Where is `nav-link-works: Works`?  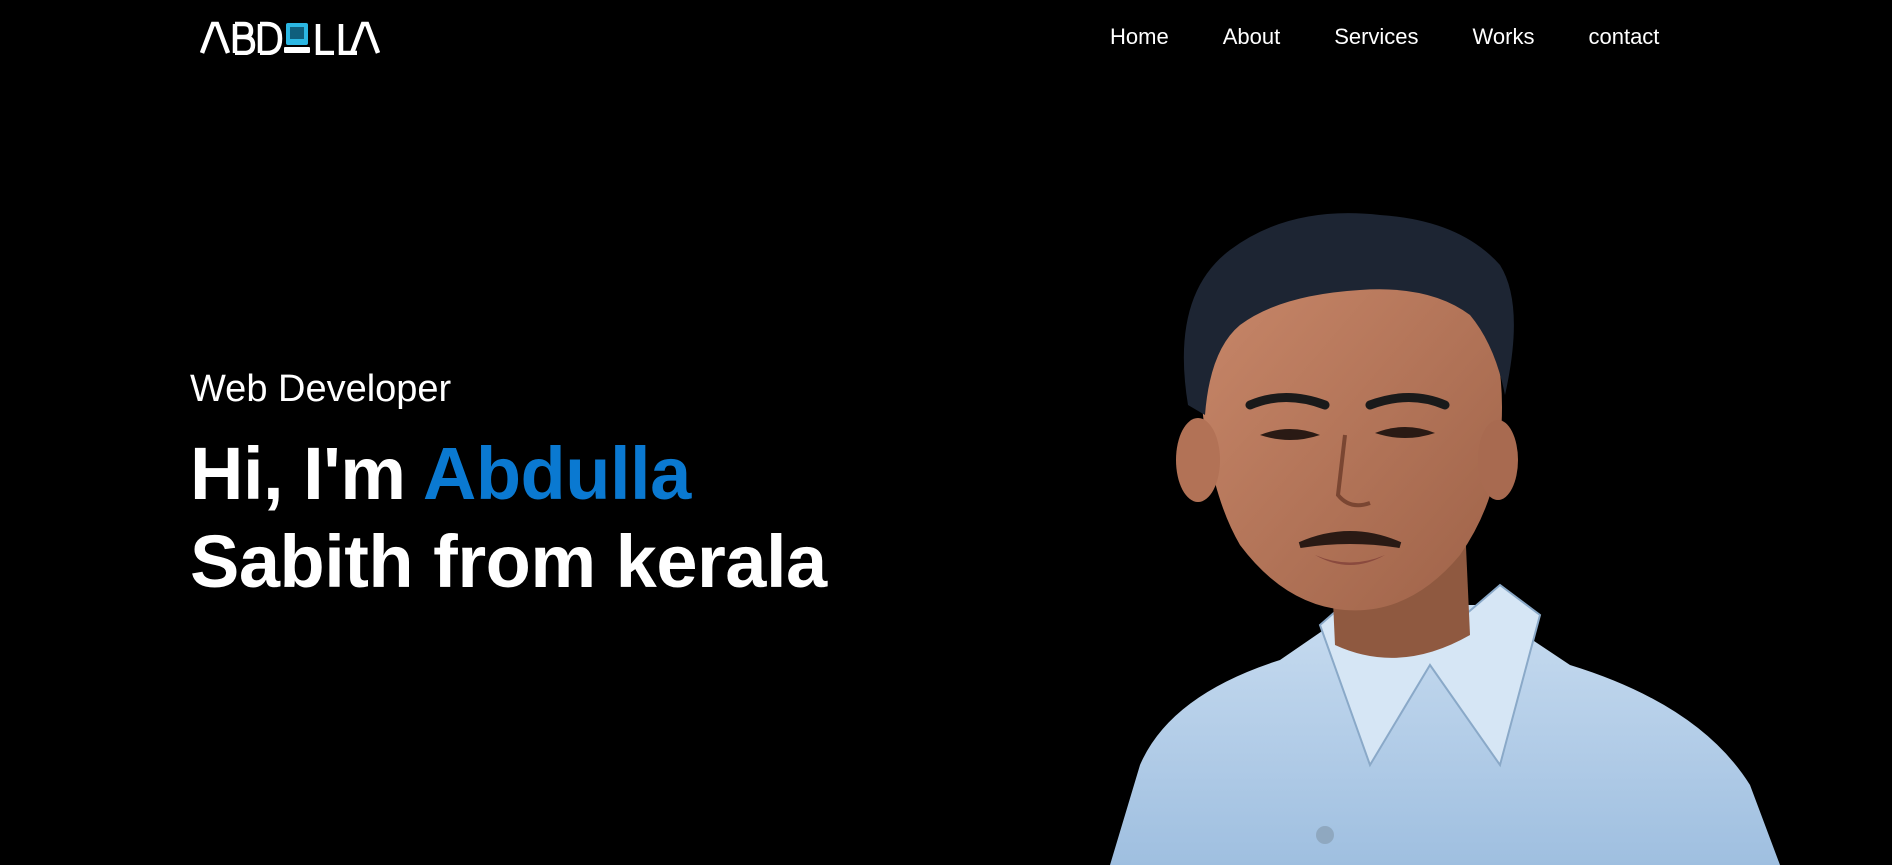 nav-link-works: Works is located at coordinates (1504, 37).